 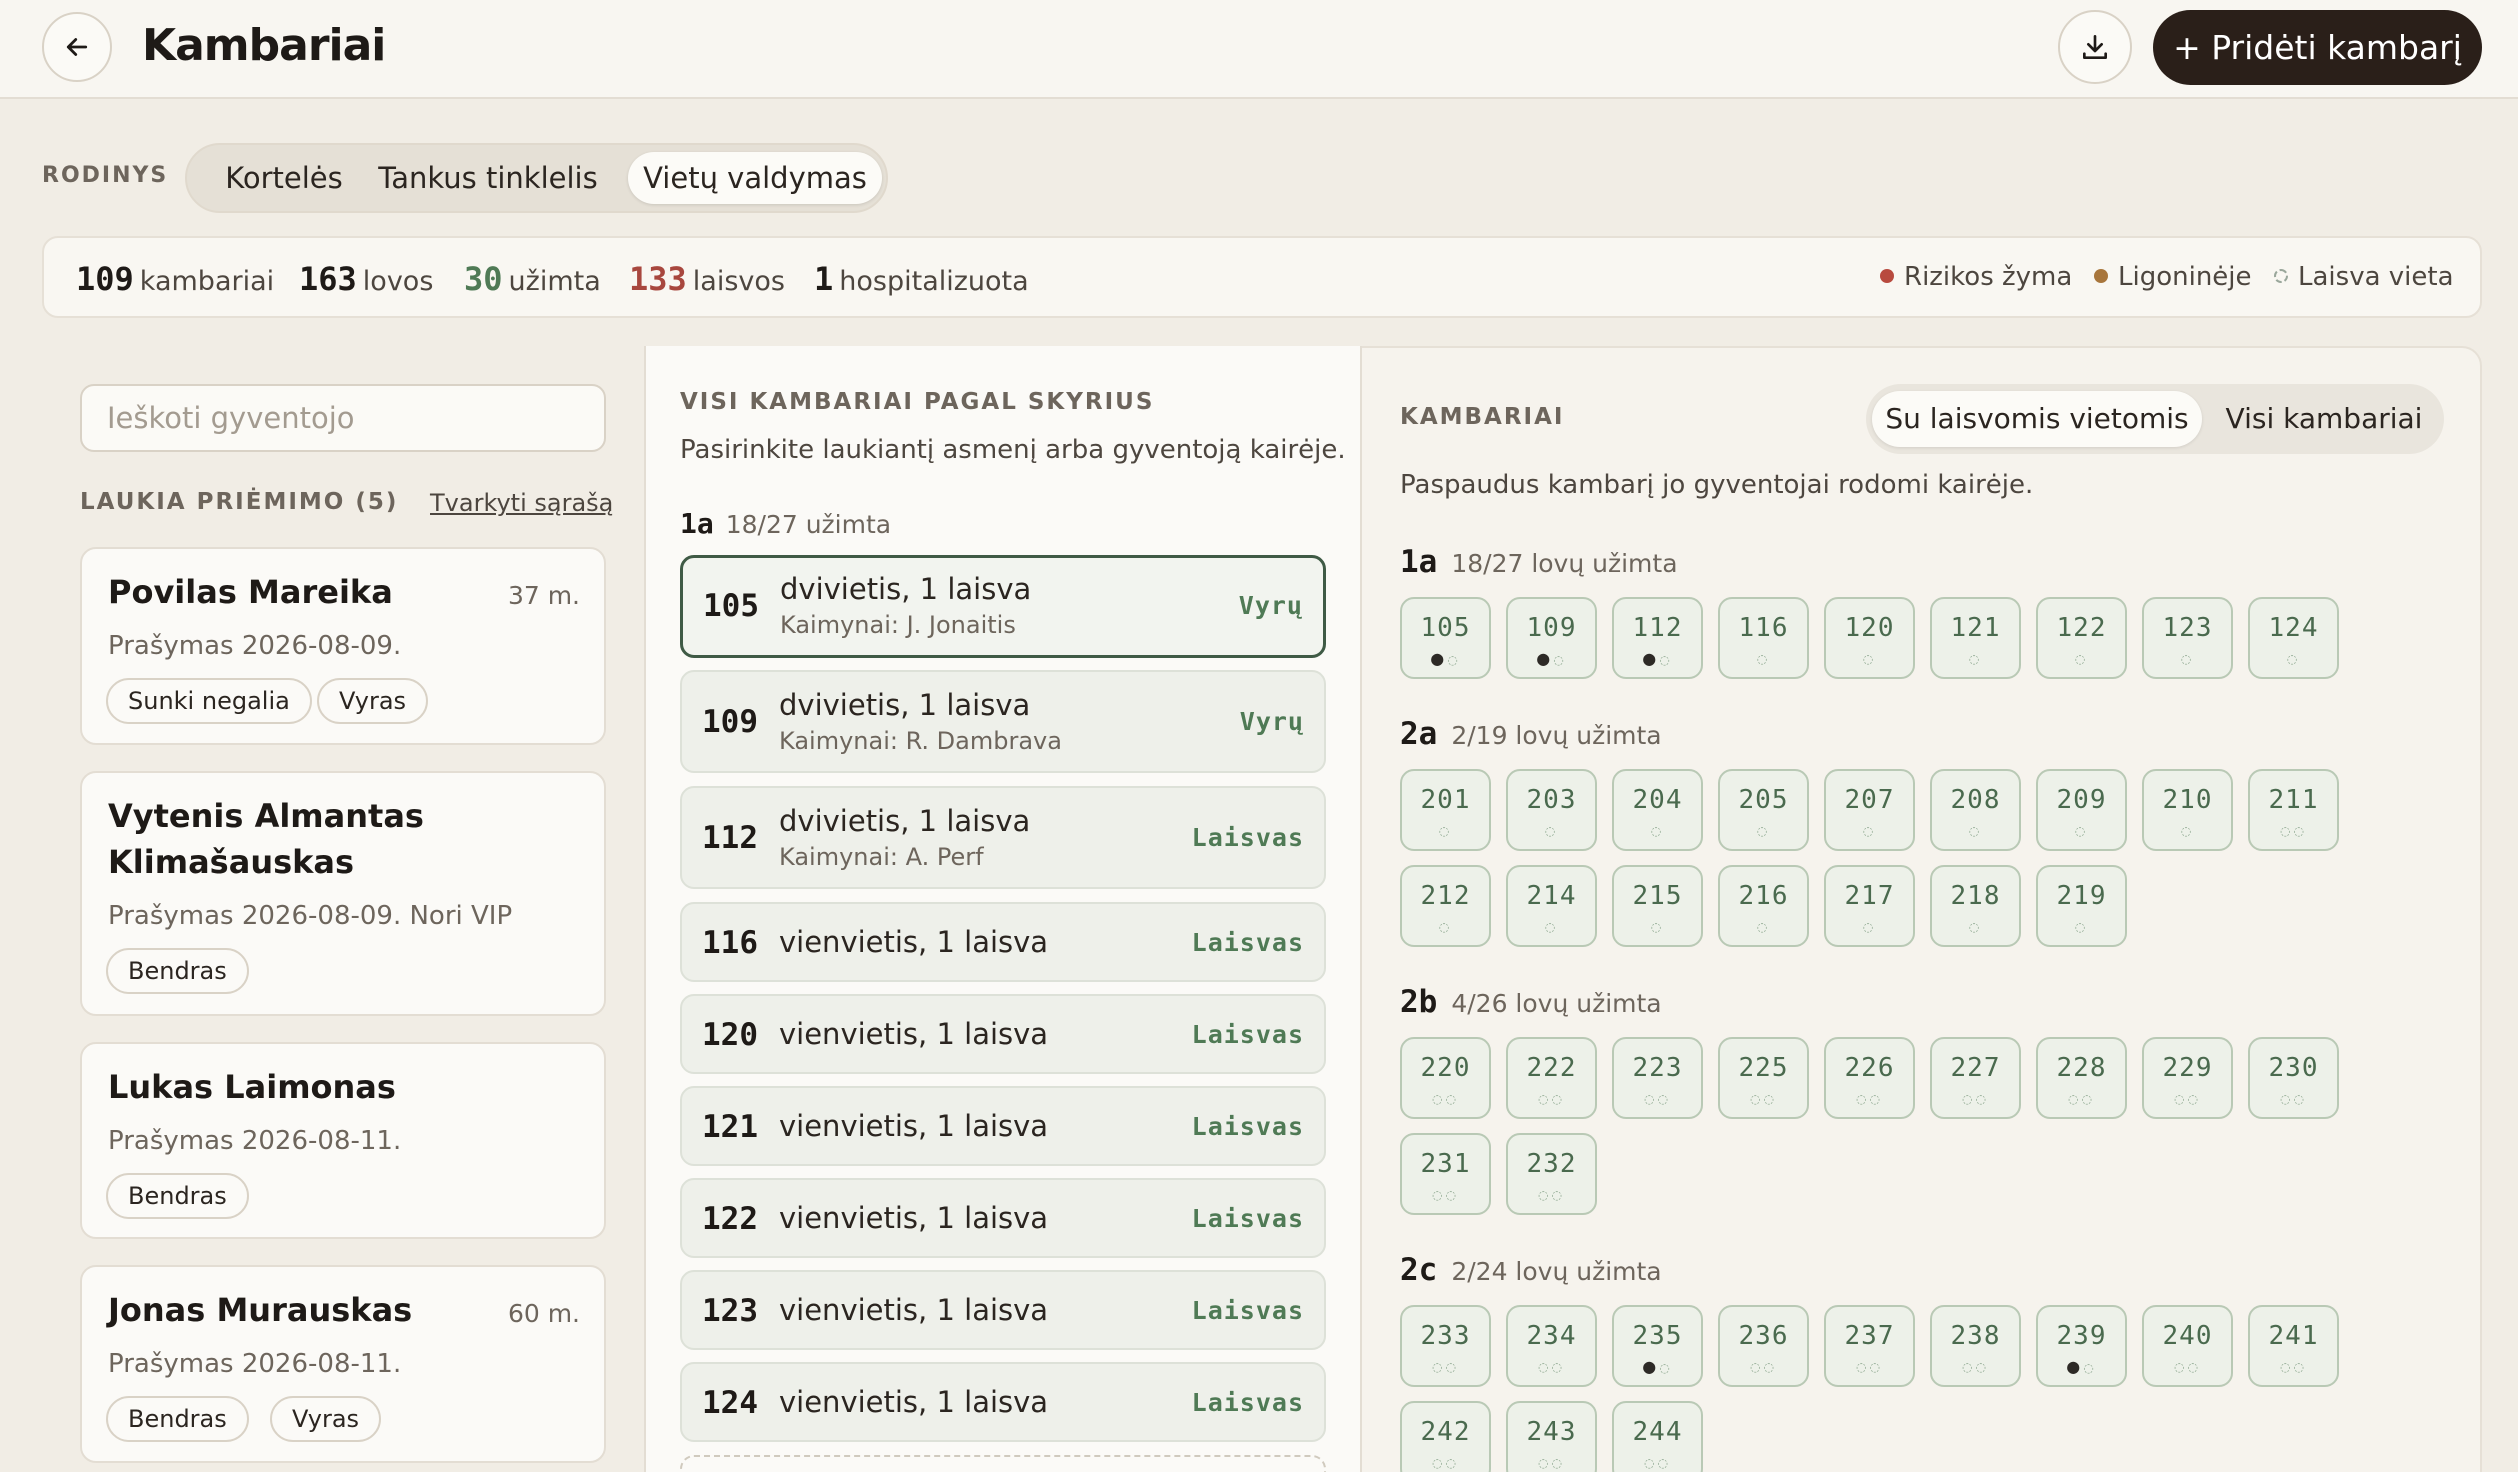 What do you see at coordinates (1657, 1078) in the screenshot?
I see `room-tile-223: 223 ◌◌` at bounding box center [1657, 1078].